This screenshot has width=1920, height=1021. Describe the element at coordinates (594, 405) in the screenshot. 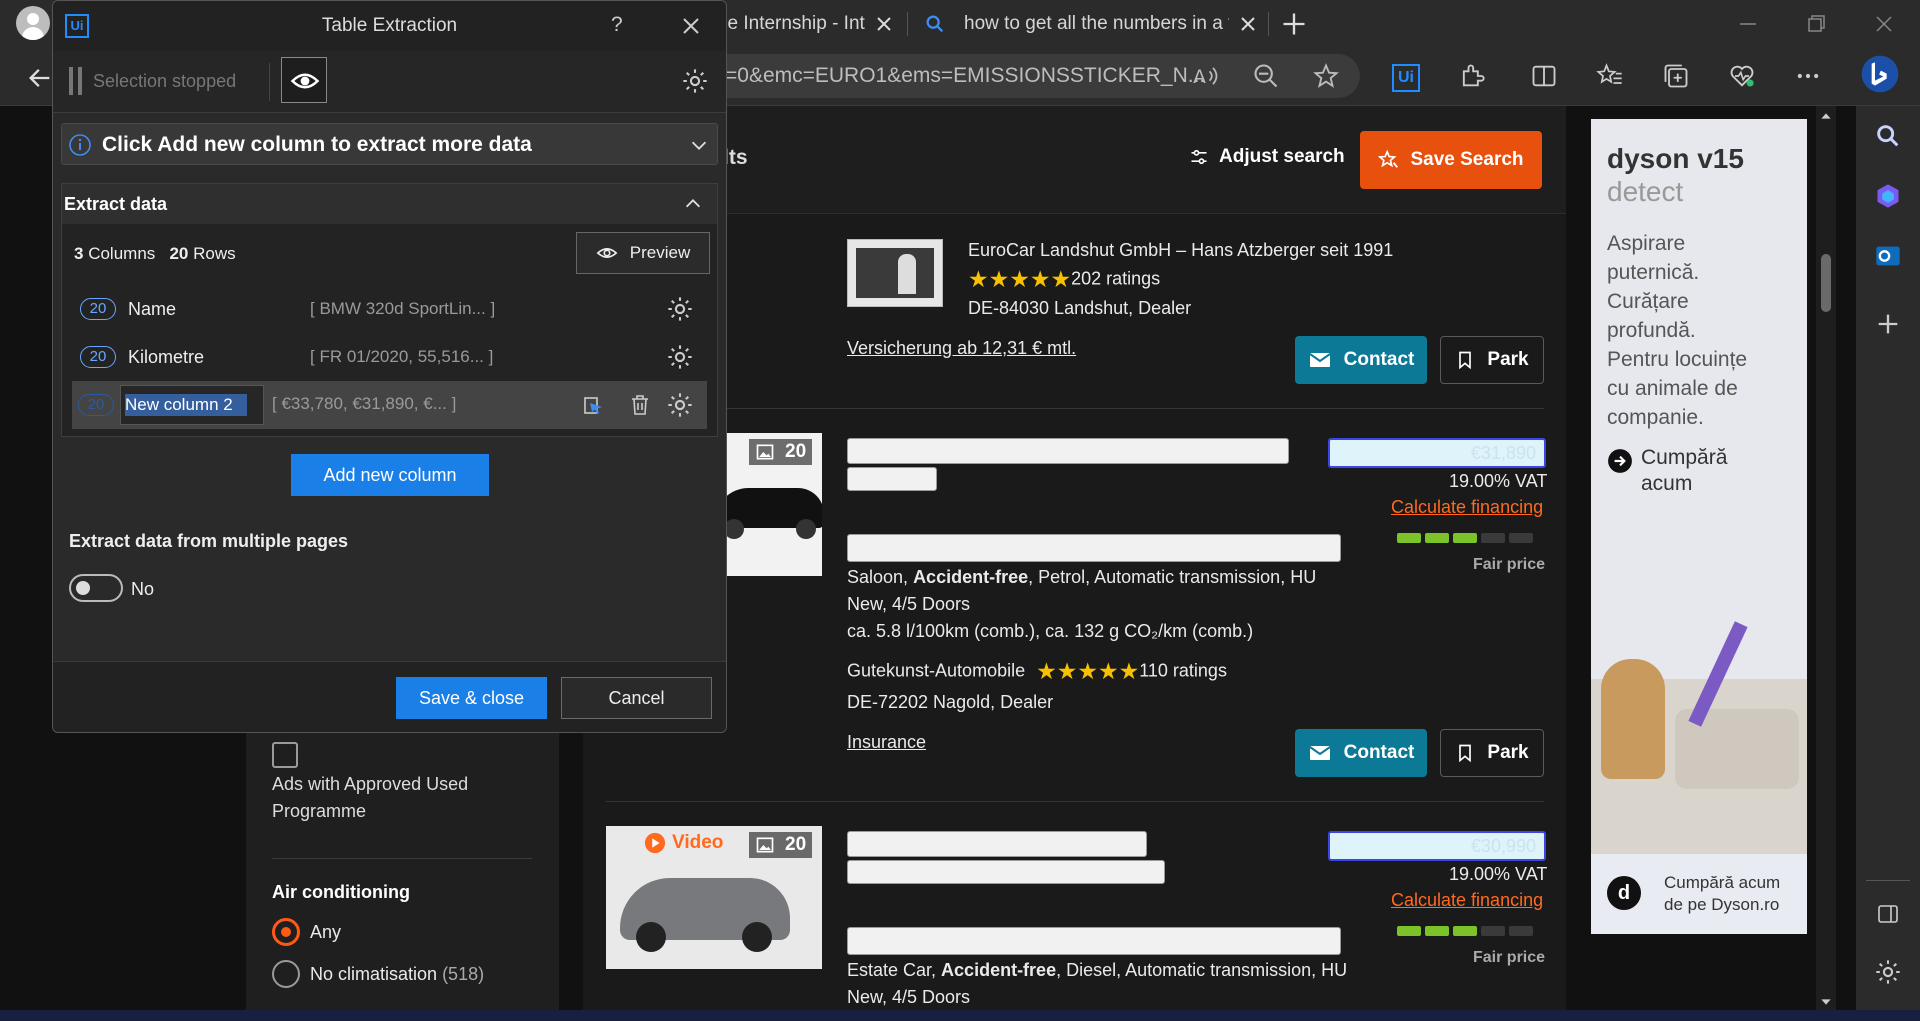

I see `select-element-icon` at that location.